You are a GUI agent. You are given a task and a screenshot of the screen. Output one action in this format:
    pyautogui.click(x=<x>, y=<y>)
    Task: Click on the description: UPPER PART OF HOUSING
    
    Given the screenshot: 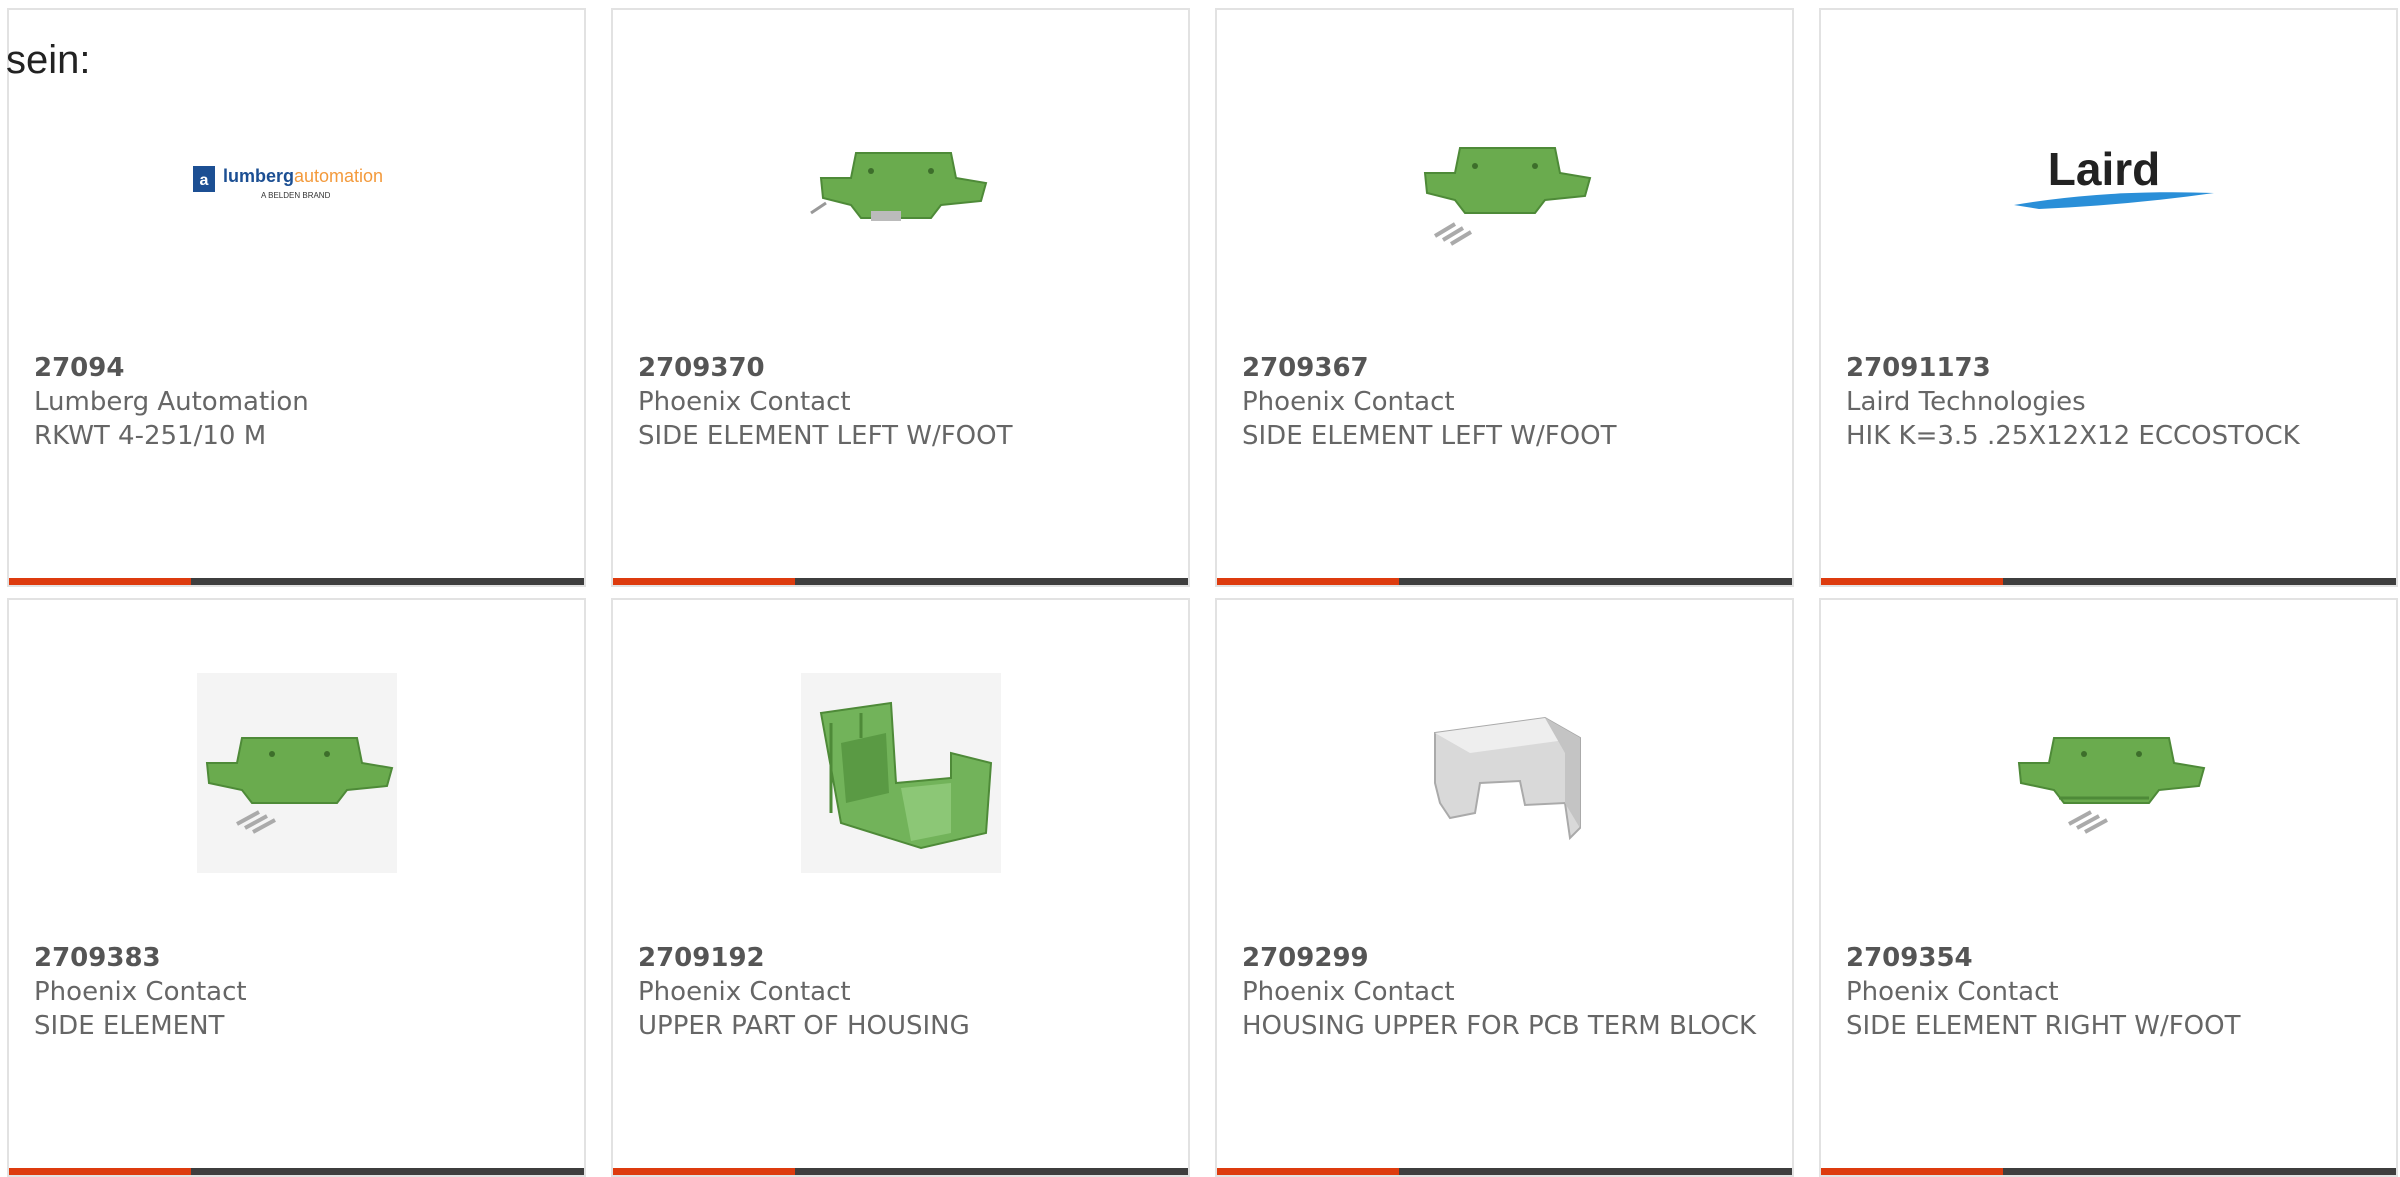 What is the action you would take?
    pyautogui.click(x=804, y=1026)
    